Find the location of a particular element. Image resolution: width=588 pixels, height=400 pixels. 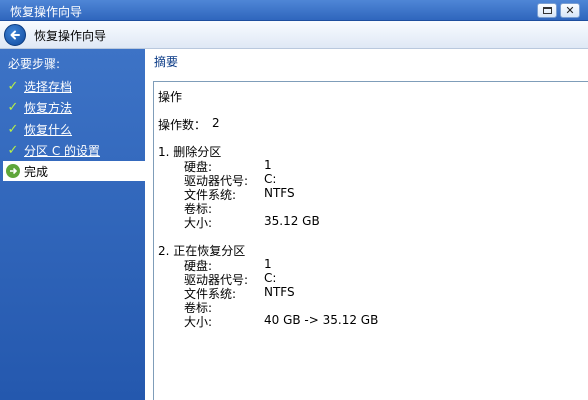

back-arrow-icon is located at coordinates (15, 35).